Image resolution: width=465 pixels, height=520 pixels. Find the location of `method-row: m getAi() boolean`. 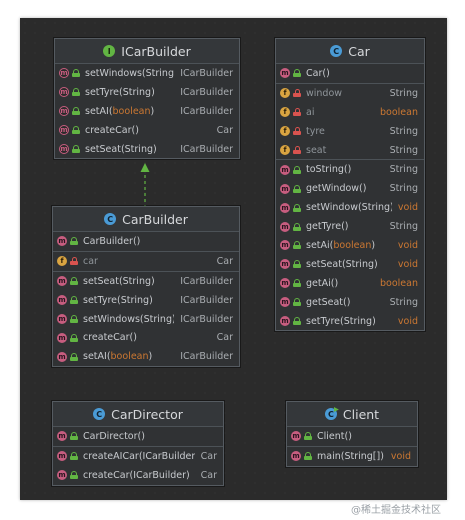

method-row: m getAi() boolean is located at coordinates (350, 283).